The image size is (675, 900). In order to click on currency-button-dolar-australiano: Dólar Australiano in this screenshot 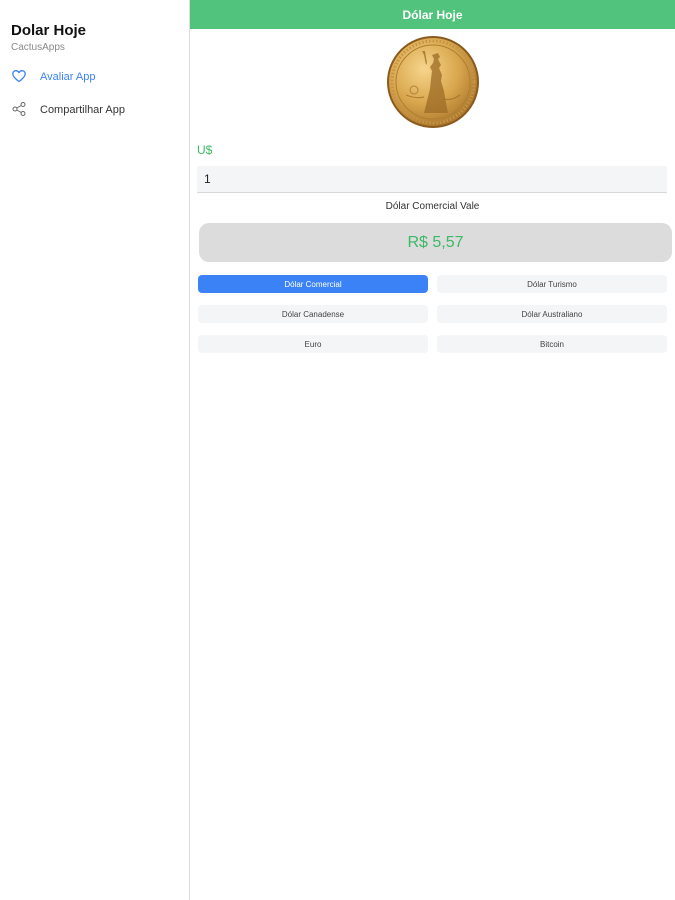, I will do `click(552, 314)`.